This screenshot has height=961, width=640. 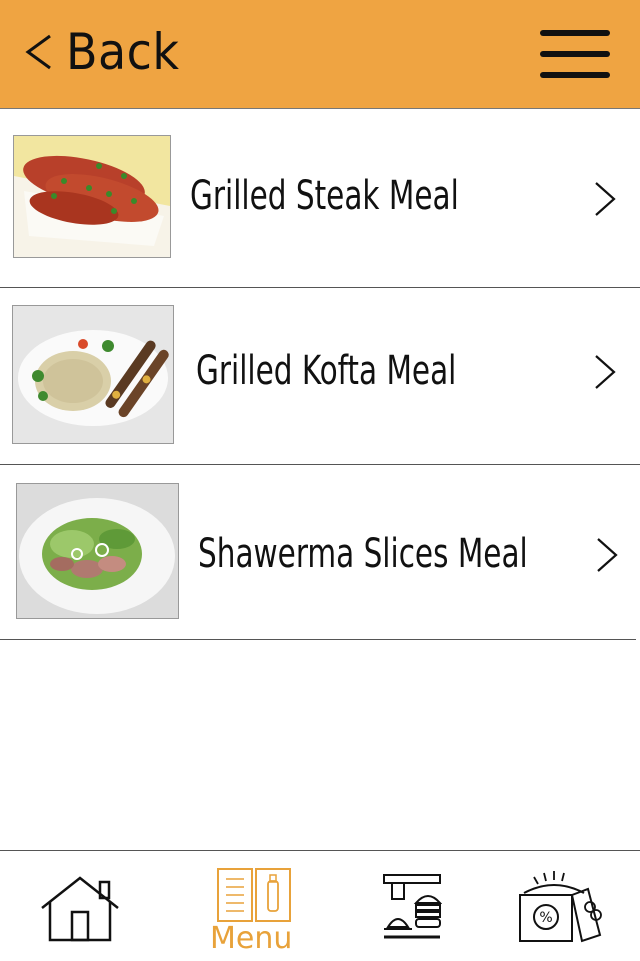 What do you see at coordinates (80, 909) in the screenshot?
I see `house-icon` at bounding box center [80, 909].